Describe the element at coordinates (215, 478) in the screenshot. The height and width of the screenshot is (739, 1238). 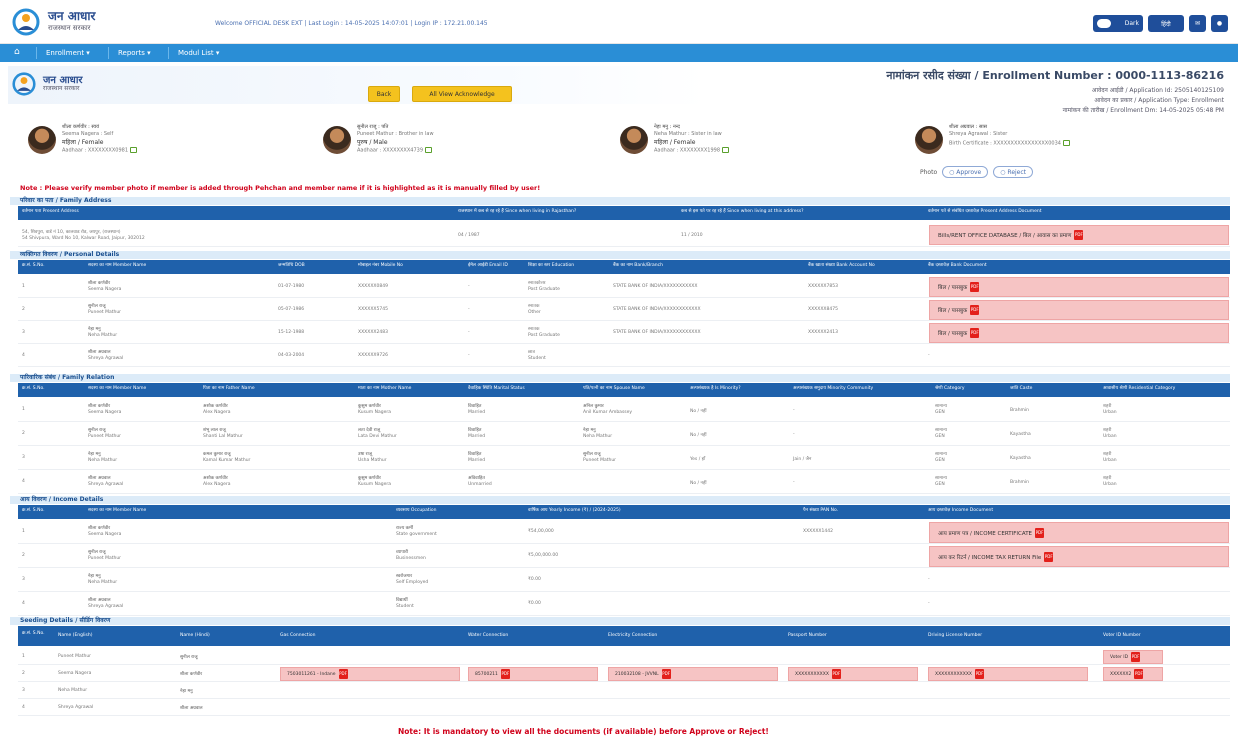
I see `cell-father-hi: अशोक कर्णवीर` at that location.